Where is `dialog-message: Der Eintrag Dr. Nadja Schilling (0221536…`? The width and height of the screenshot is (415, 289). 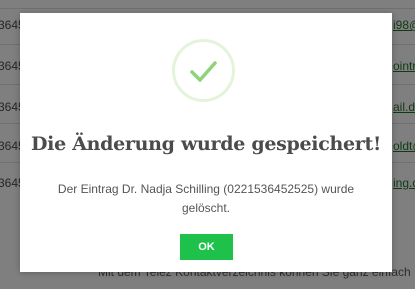 dialog-message: Der Eintrag Dr. Nadja Schilling (0221536… is located at coordinates (206, 198).